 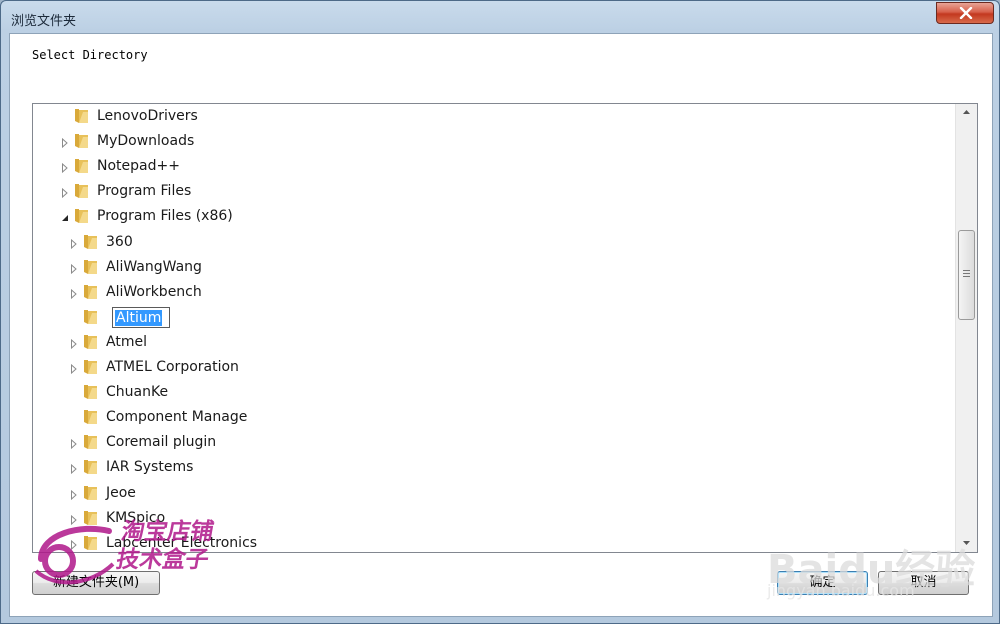 What do you see at coordinates (483, 217) in the screenshot?
I see `tree-item: Program Files (x86)` at bounding box center [483, 217].